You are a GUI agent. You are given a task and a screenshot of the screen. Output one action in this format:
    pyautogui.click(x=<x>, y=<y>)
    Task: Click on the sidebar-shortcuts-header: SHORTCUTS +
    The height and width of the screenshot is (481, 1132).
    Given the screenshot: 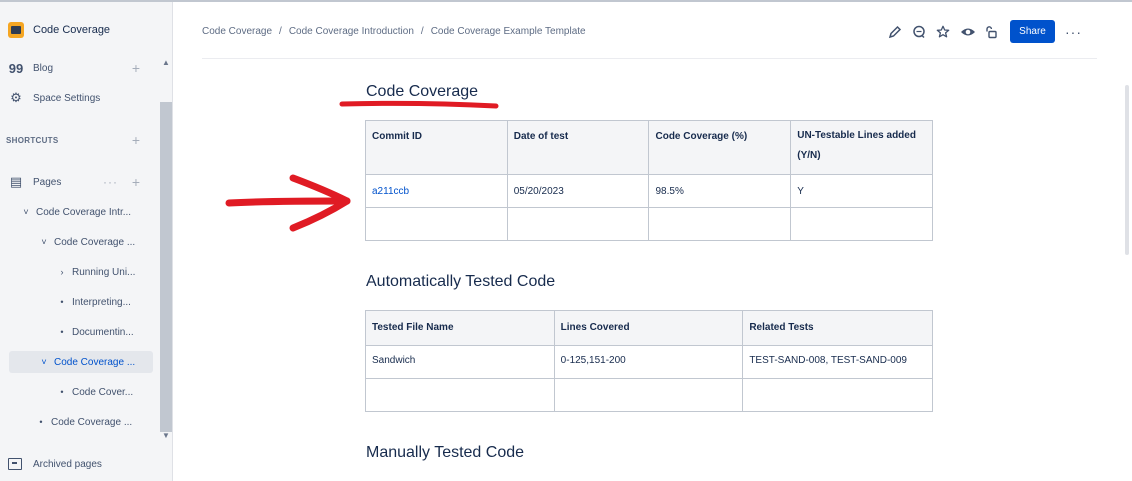 What is the action you would take?
    pyautogui.click(x=80, y=140)
    